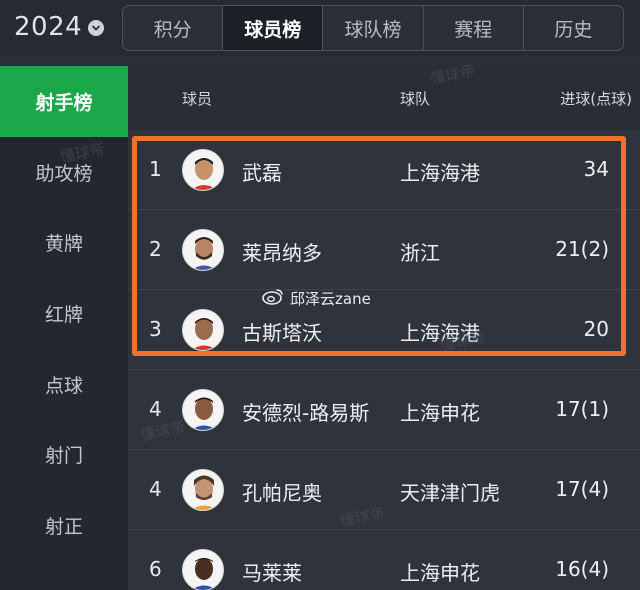  What do you see at coordinates (273, 28) in the screenshot?
I see `tab-player-rankings: 球员榜` at bounding box center [273, 28].